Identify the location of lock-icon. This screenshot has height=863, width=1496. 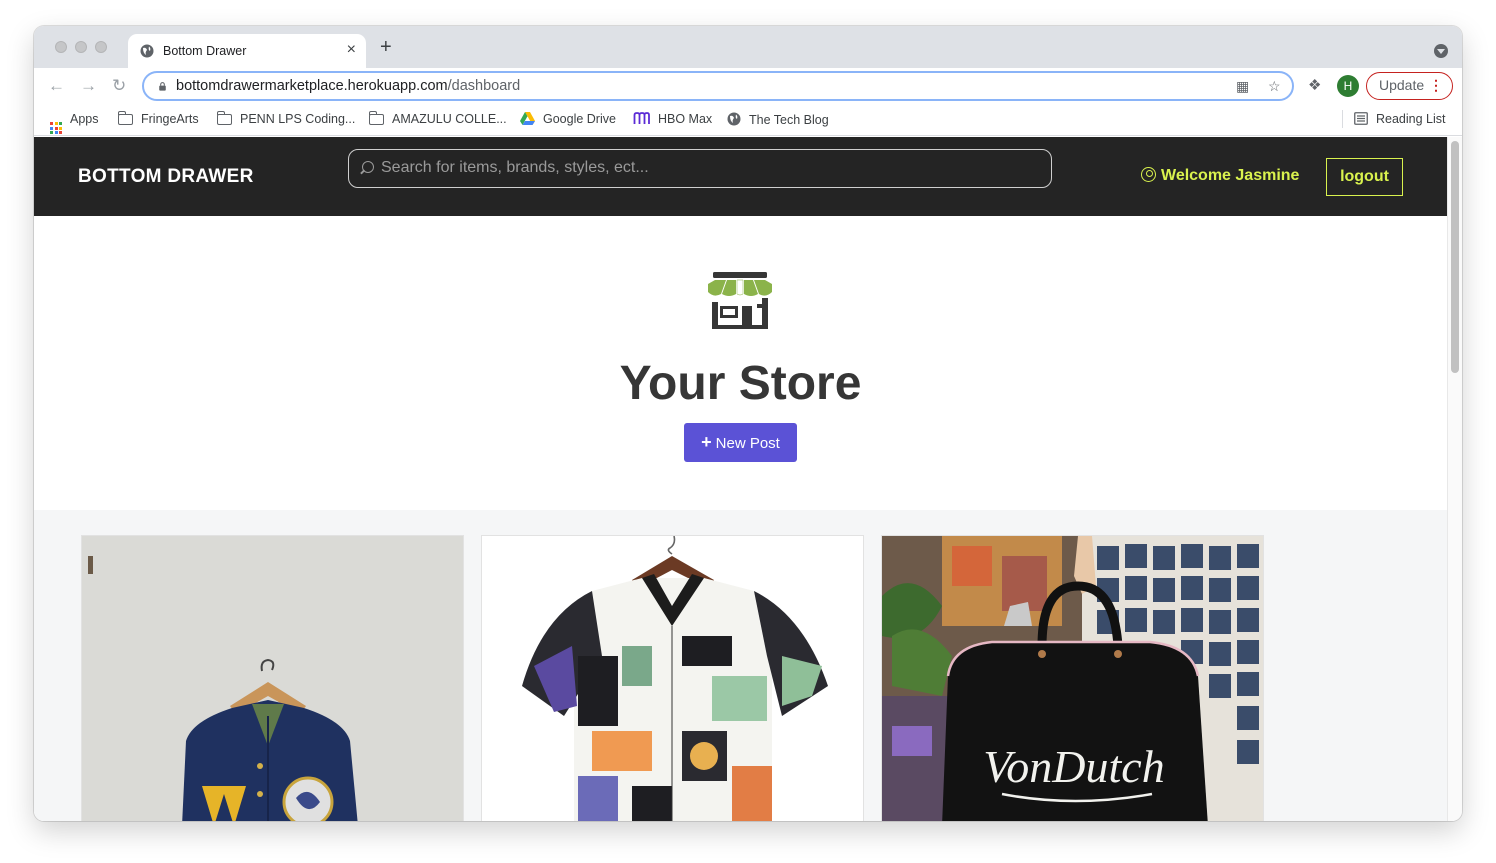
(162, 86).